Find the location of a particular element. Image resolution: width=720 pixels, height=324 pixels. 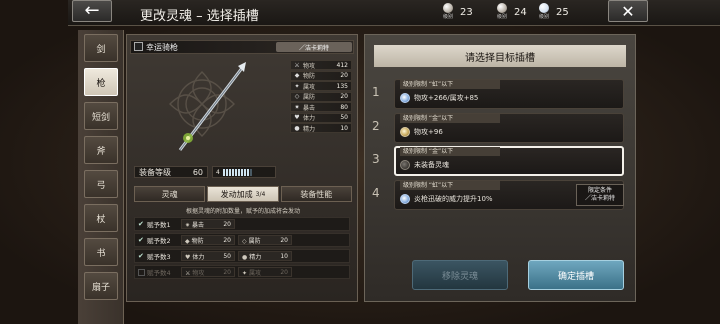

bonus-row: ✔ 赋予数3 ♥ 体力 50 ● 精力 10 is located at coordinates (242, 256).